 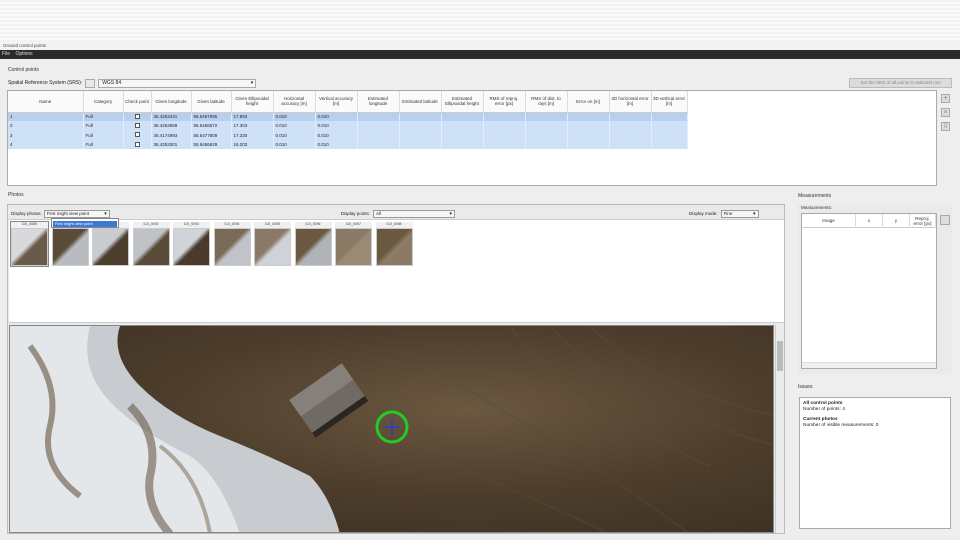 I want to click on column-header: Estimated latitude, so click(x=420, y=102).